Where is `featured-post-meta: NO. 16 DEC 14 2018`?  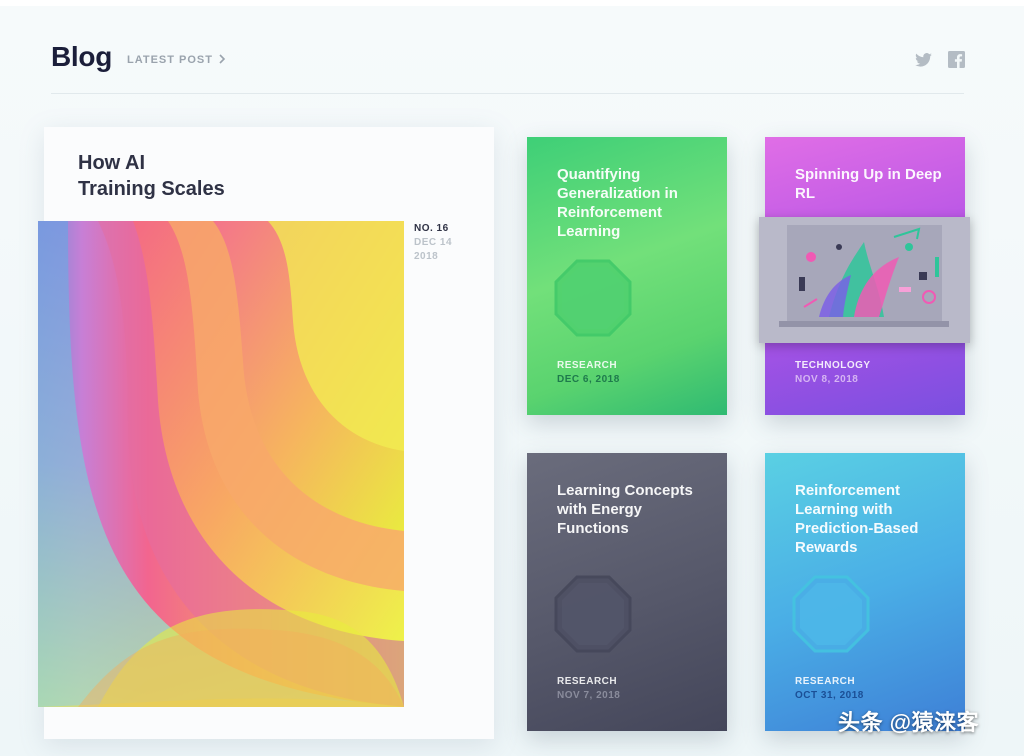
featured-post-meta: NO. 16 DEC 14 2018 is located at coordinates (433, 243).